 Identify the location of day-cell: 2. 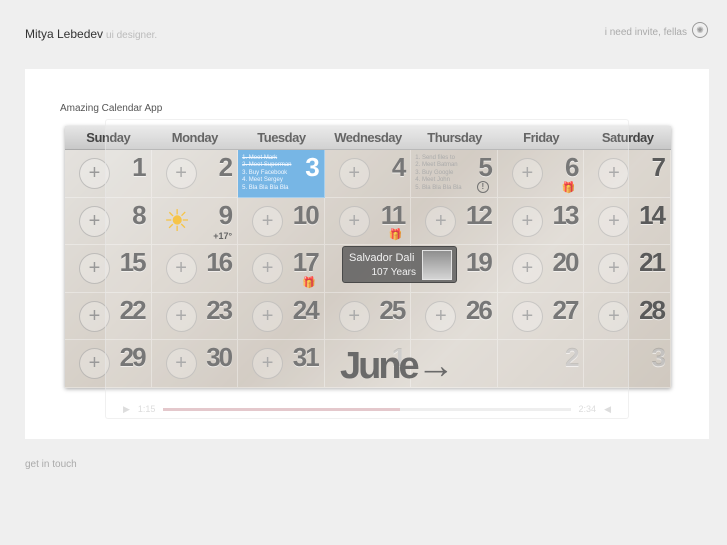
(541, 364).